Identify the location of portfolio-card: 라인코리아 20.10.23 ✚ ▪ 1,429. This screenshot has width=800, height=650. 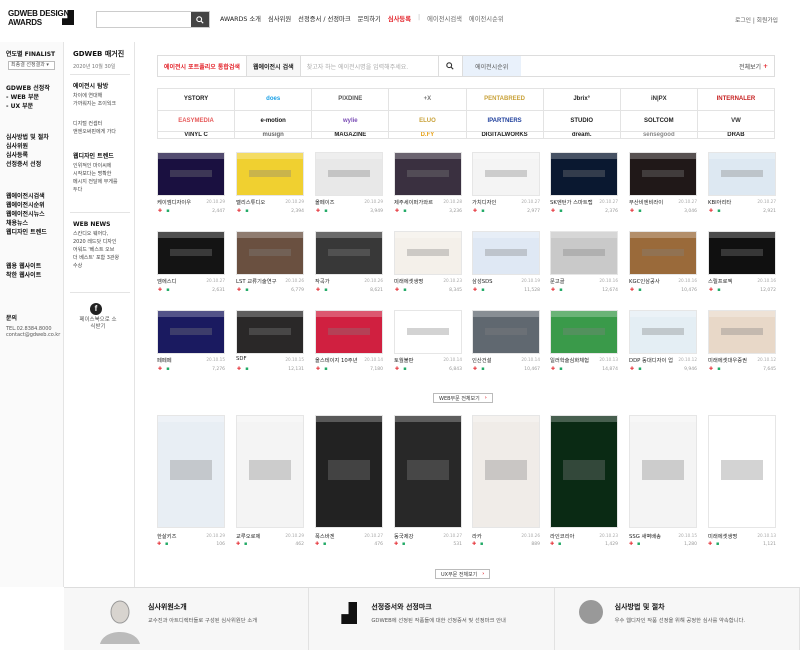
(584, 481).